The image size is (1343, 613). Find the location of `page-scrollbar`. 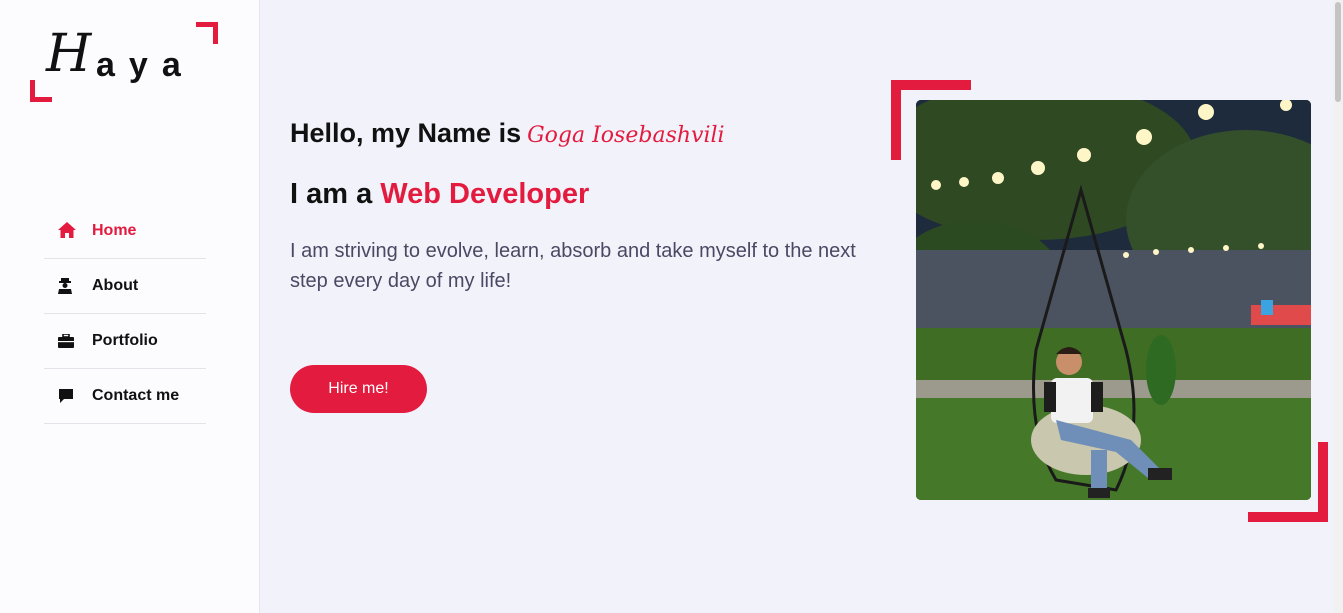

page-scrollbar is located at coordinates (1338, 306).